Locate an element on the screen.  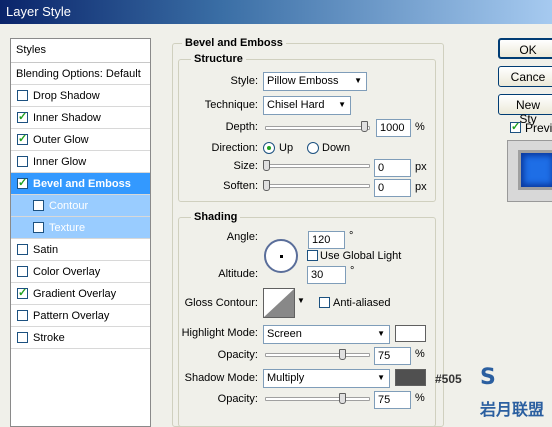
shading-title: Shading is located at coordinates (216, 217).